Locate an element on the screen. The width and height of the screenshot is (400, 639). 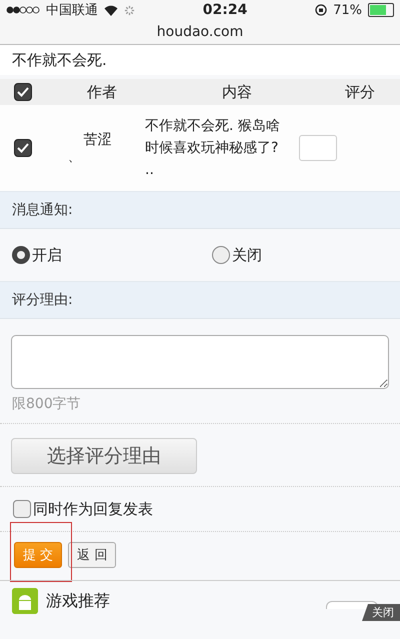
battery-icon is located at coordinates (381, 10).